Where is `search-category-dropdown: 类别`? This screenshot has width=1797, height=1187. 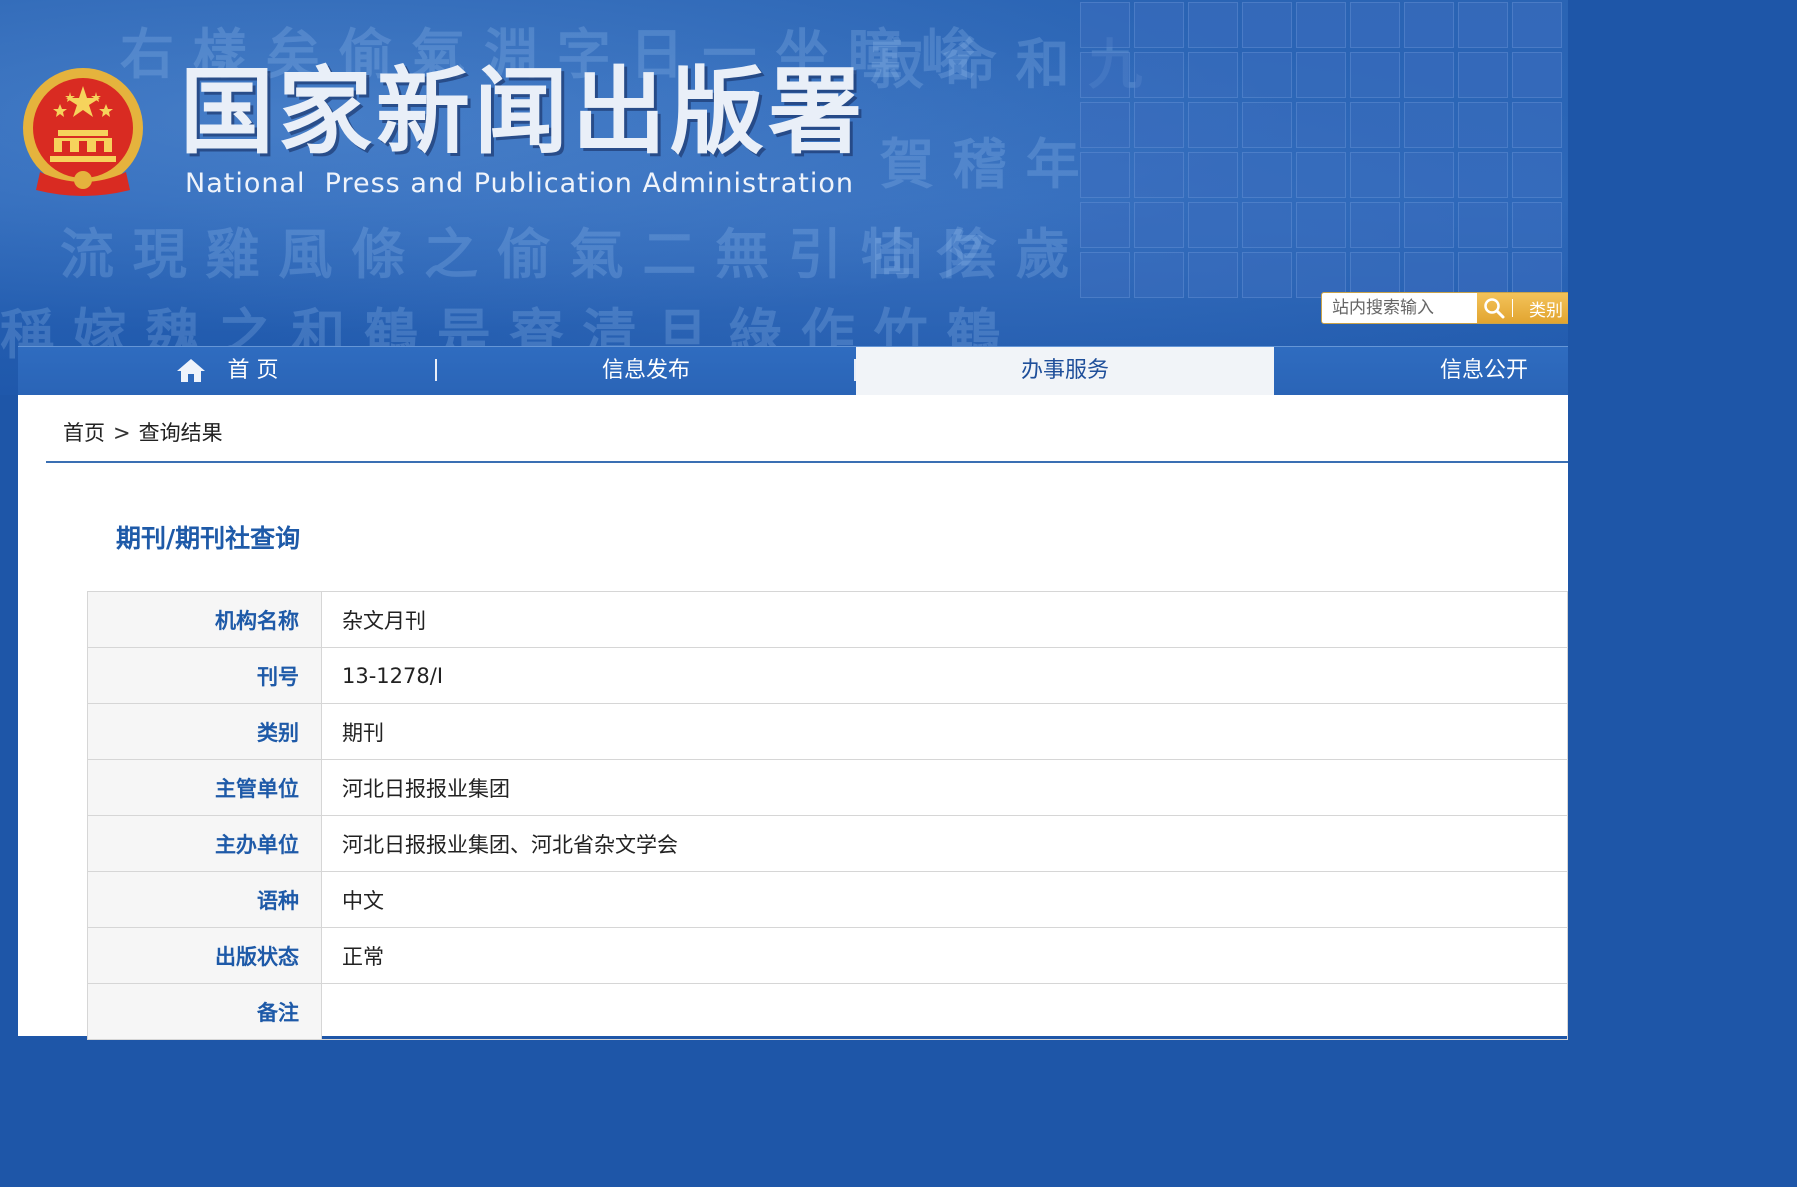 search-category-dropdown: 类别 is located at coordinates (1546, 308).